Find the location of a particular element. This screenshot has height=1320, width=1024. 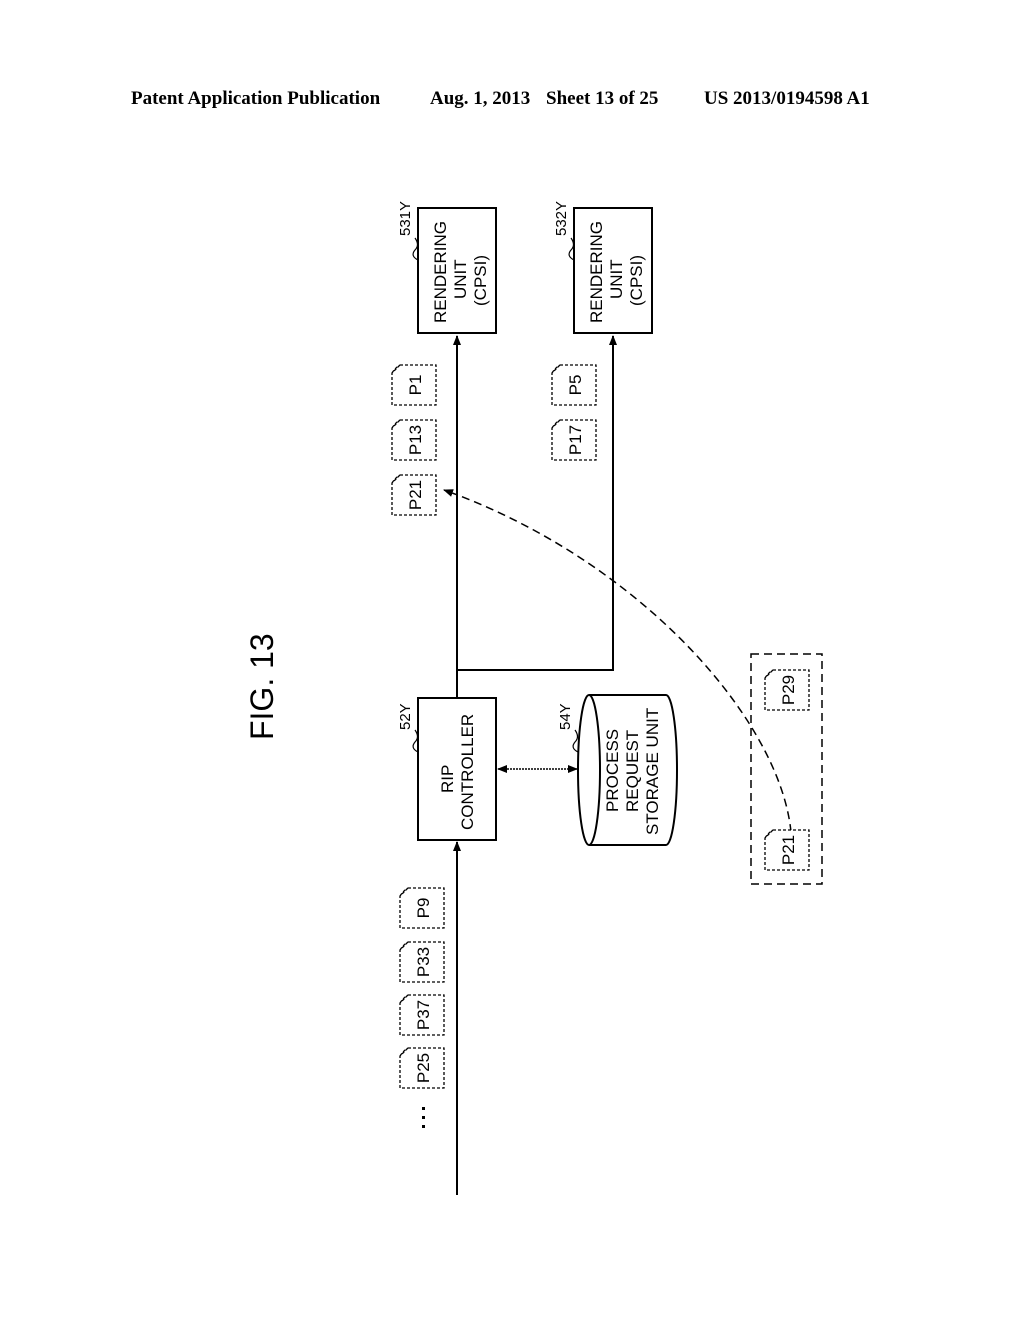

ref-531y: 531Y is located at coordinates (405, 218).